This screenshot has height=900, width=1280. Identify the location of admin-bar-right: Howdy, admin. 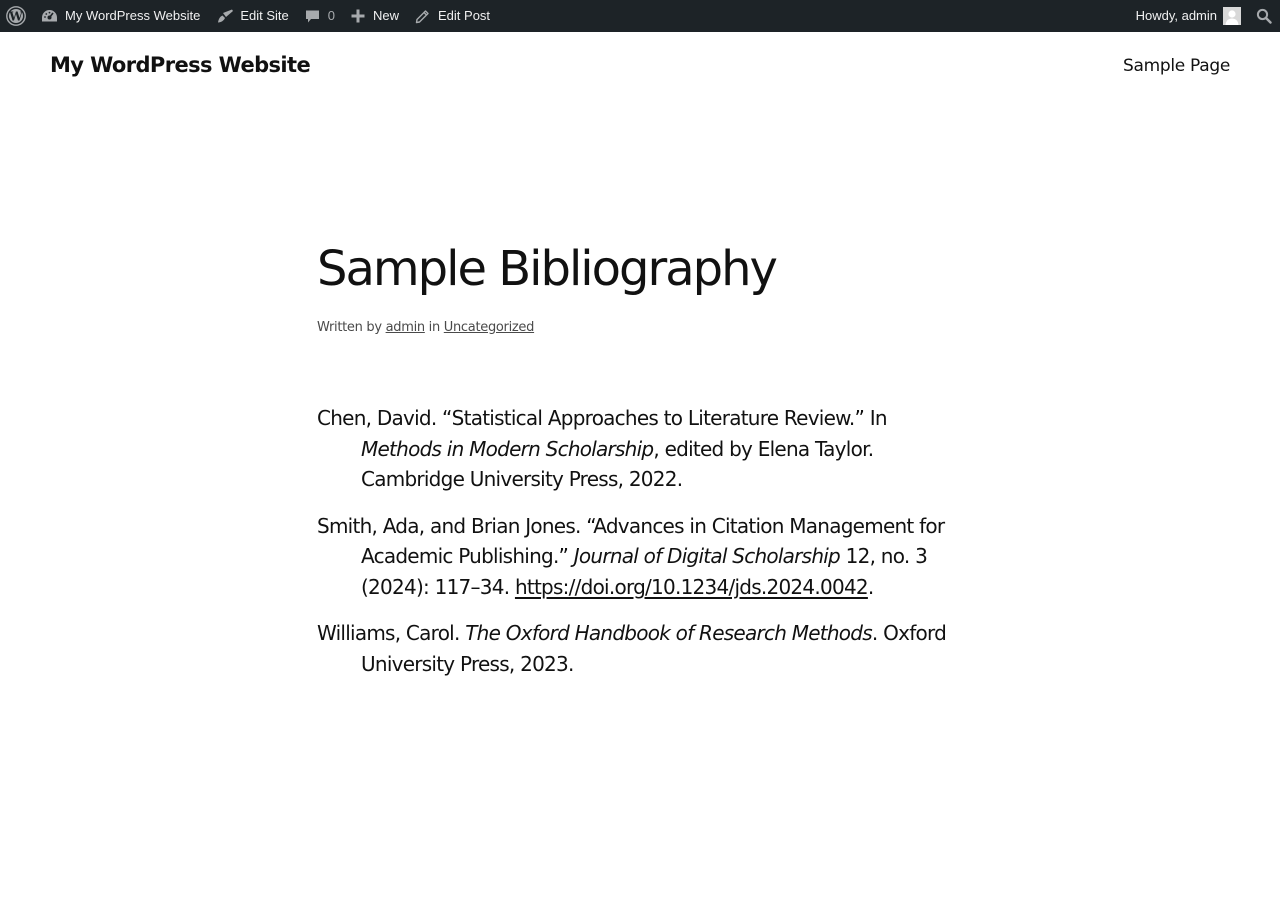
(1204, 16).